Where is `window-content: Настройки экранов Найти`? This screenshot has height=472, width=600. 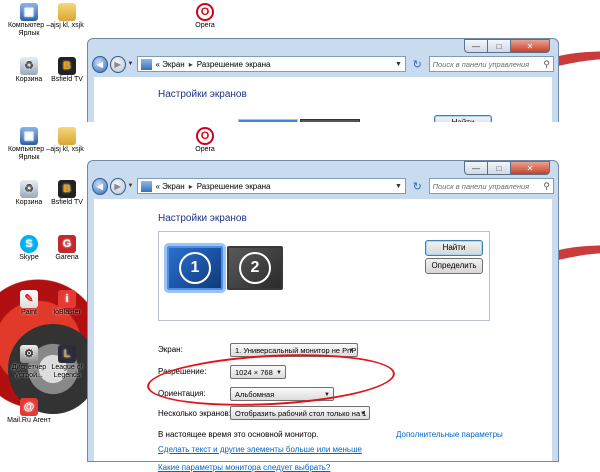 window-content: Настройки экранов Найти is located at coordinates (323, 100).